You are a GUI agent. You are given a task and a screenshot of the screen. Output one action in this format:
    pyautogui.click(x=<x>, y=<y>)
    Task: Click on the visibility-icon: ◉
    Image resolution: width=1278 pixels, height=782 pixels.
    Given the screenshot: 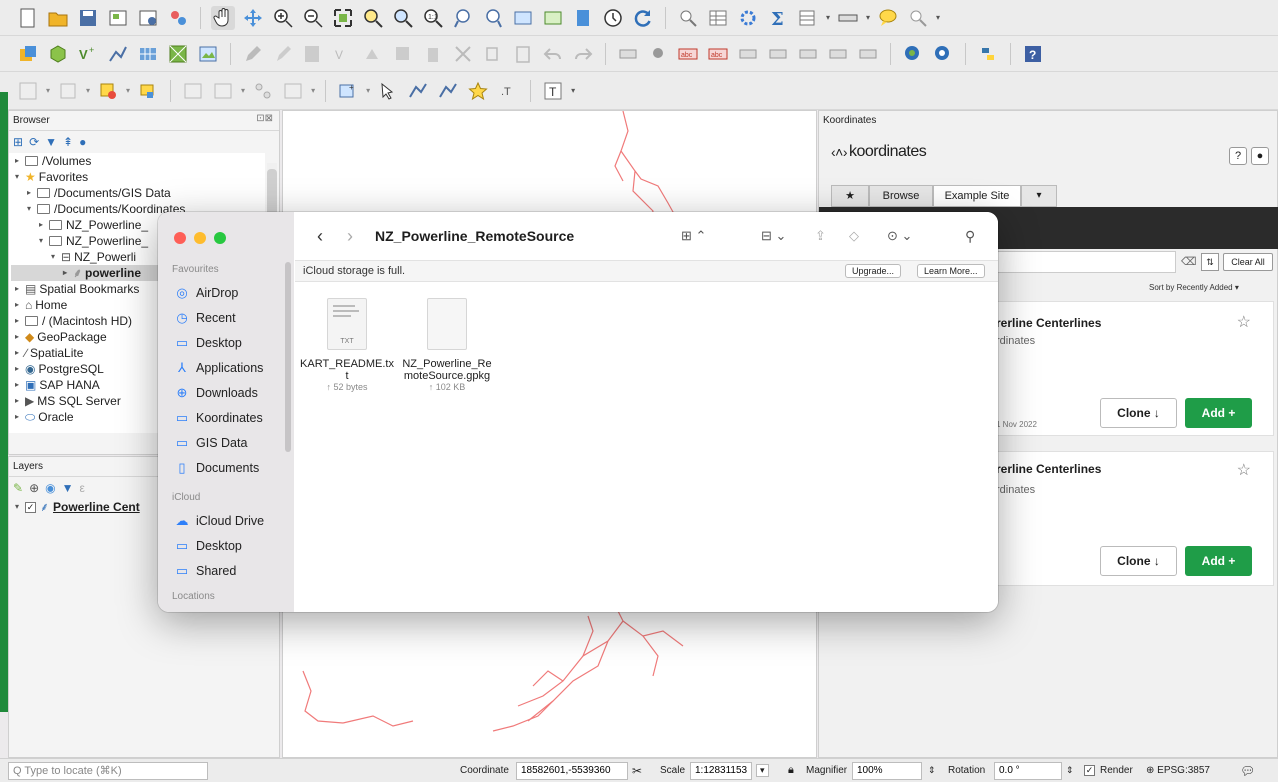 What is the action you would take?
    pyautogui.click(x=50, y=488)
    